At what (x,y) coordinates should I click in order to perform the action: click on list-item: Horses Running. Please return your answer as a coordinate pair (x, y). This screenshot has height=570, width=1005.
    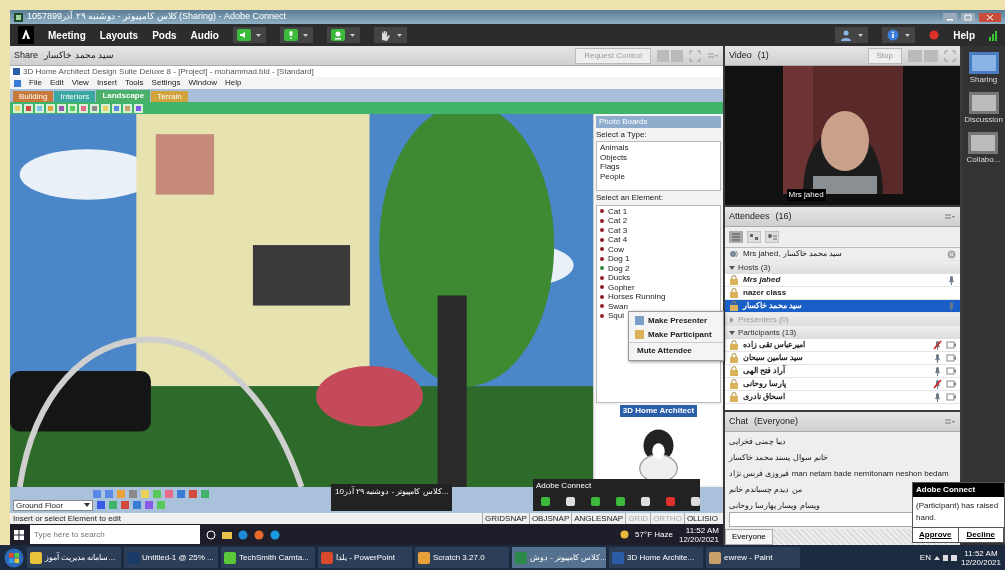
    Looking at the image, I should click on (637, 297).